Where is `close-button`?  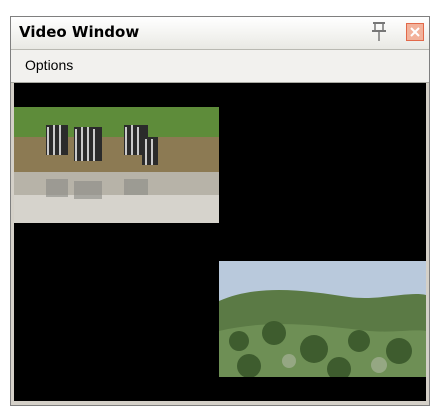 close-button is located at coordinates (415, 32).